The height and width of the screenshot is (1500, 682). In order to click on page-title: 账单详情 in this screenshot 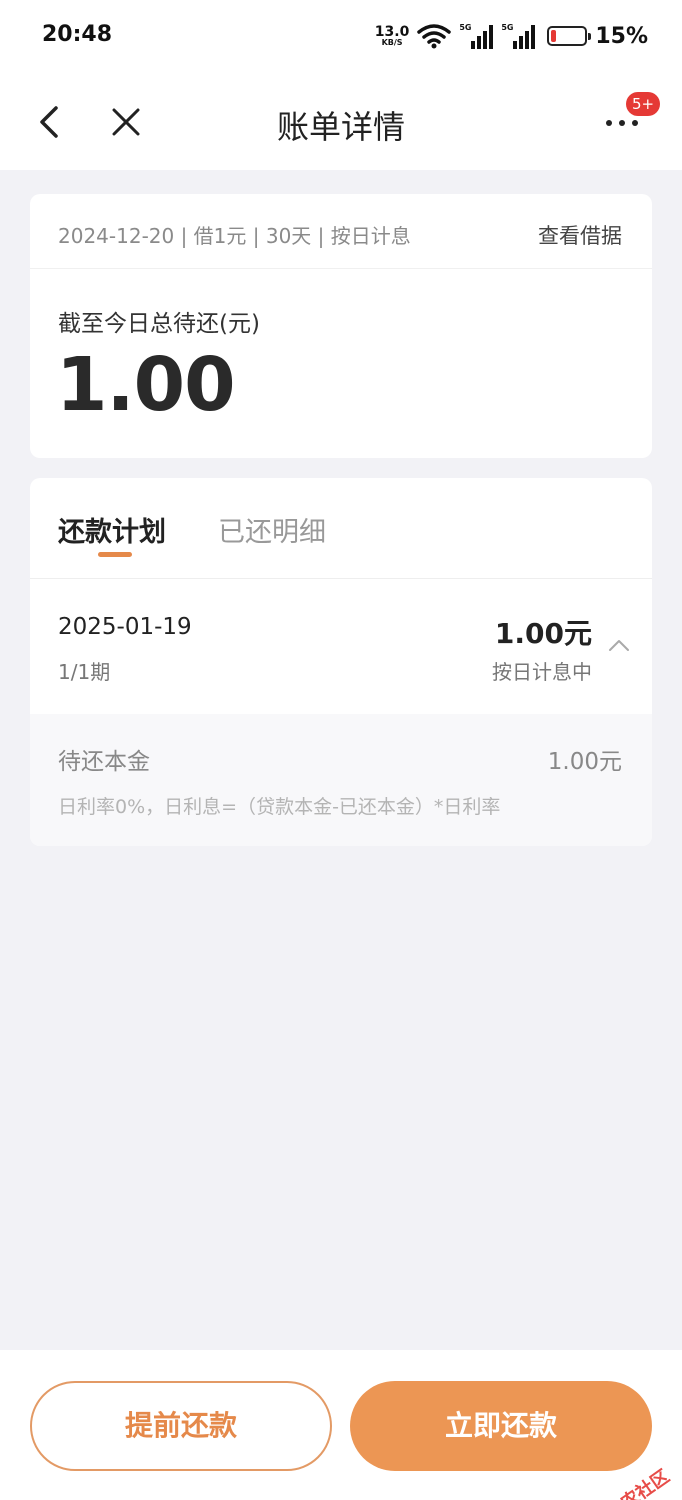, I will do `click(340, 127)`.